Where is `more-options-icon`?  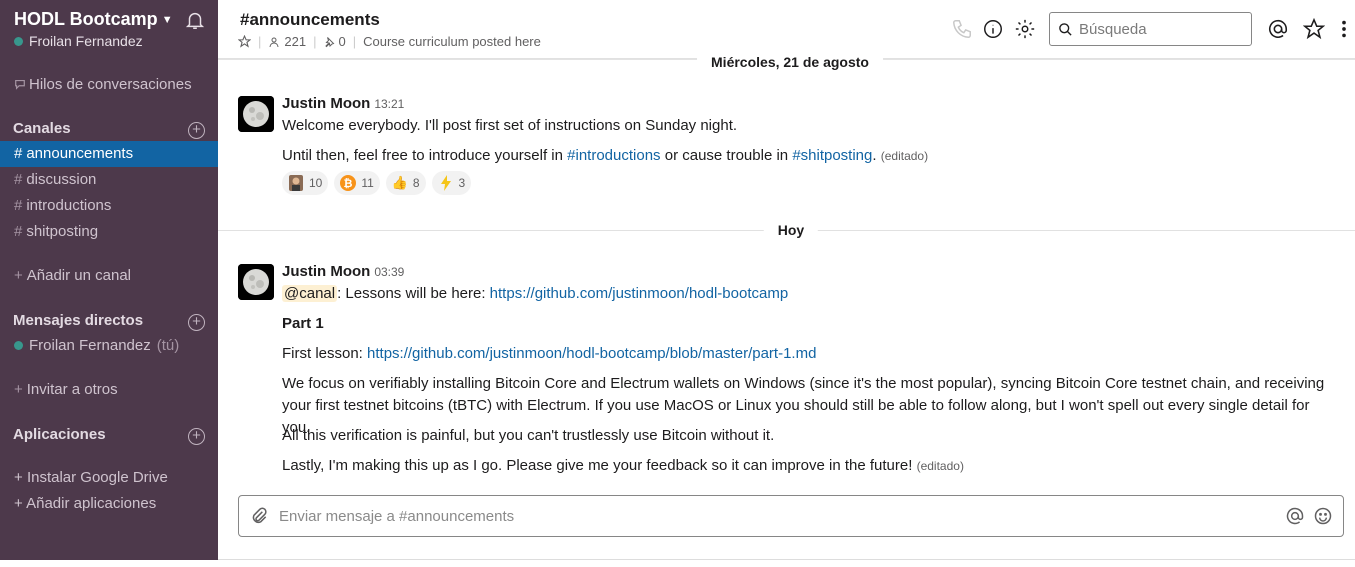 more-options-icon is located at coordinates (1344, 29).